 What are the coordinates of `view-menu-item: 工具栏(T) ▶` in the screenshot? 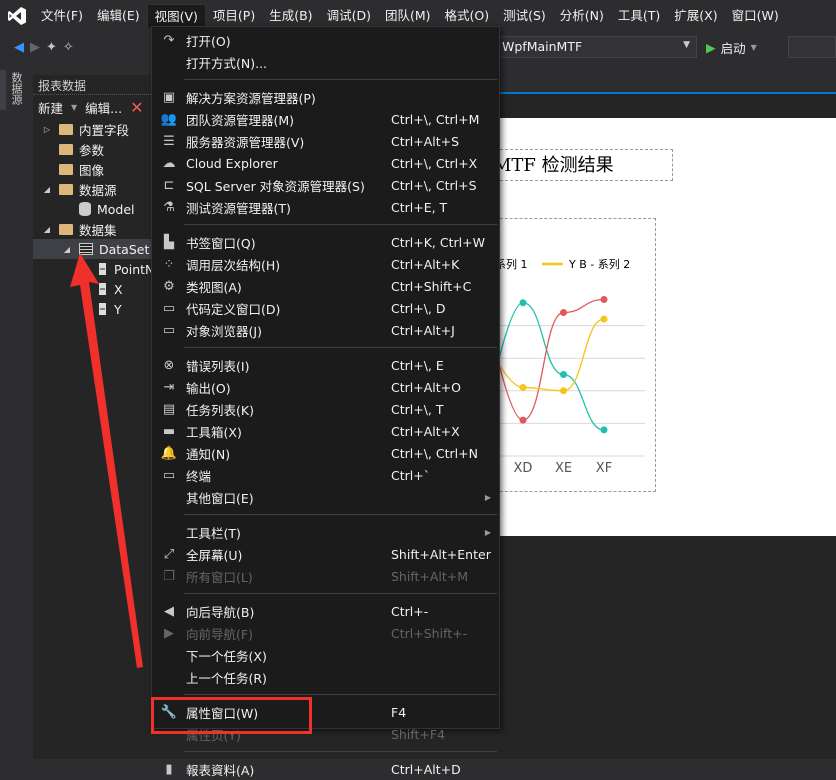 It's located at (325, 532).